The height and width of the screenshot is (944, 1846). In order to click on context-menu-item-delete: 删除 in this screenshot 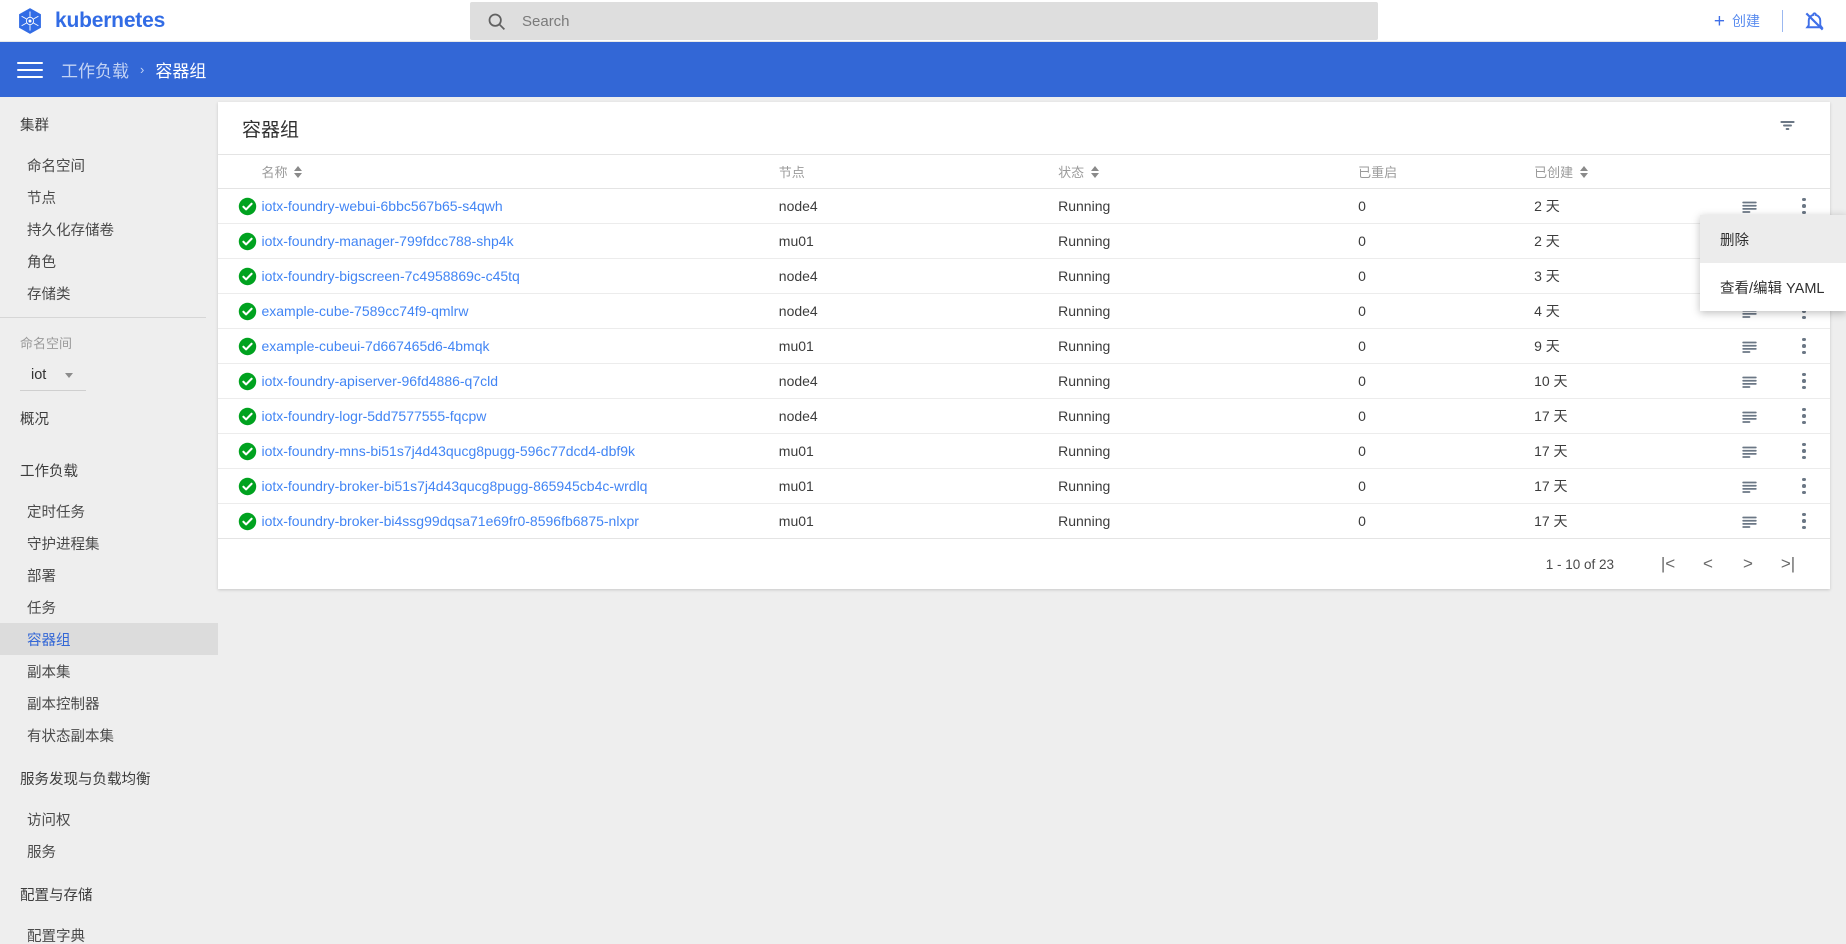, I will do `click(1773, 239)`.